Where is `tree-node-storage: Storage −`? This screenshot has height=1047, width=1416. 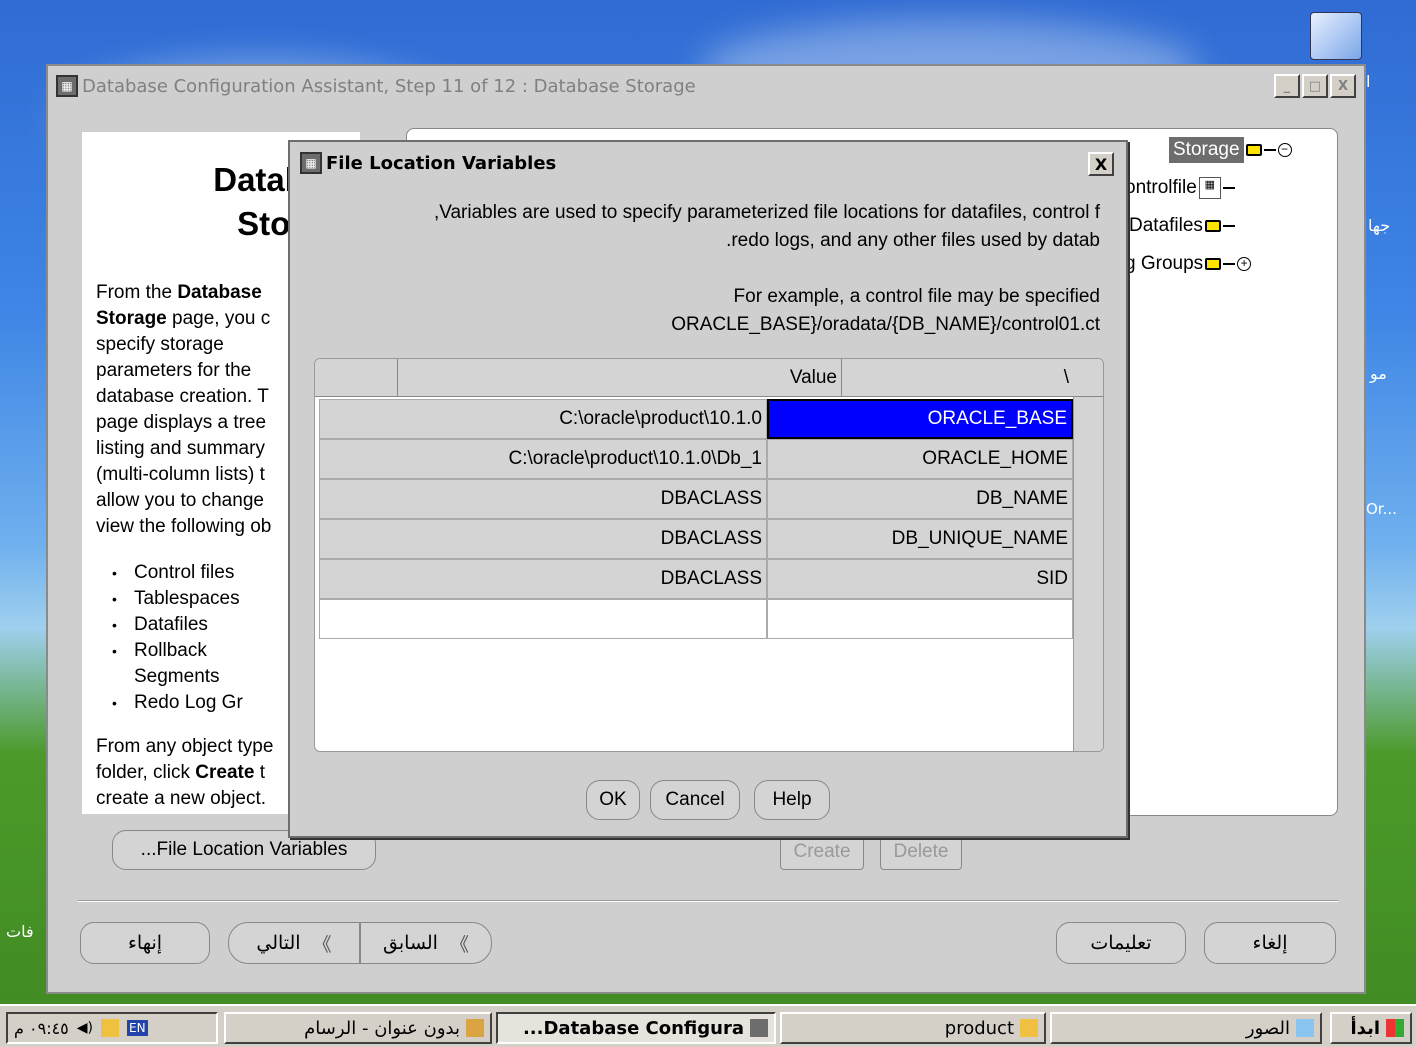
tree-node-storage: Storage − is located at coordinates (1230, 150).